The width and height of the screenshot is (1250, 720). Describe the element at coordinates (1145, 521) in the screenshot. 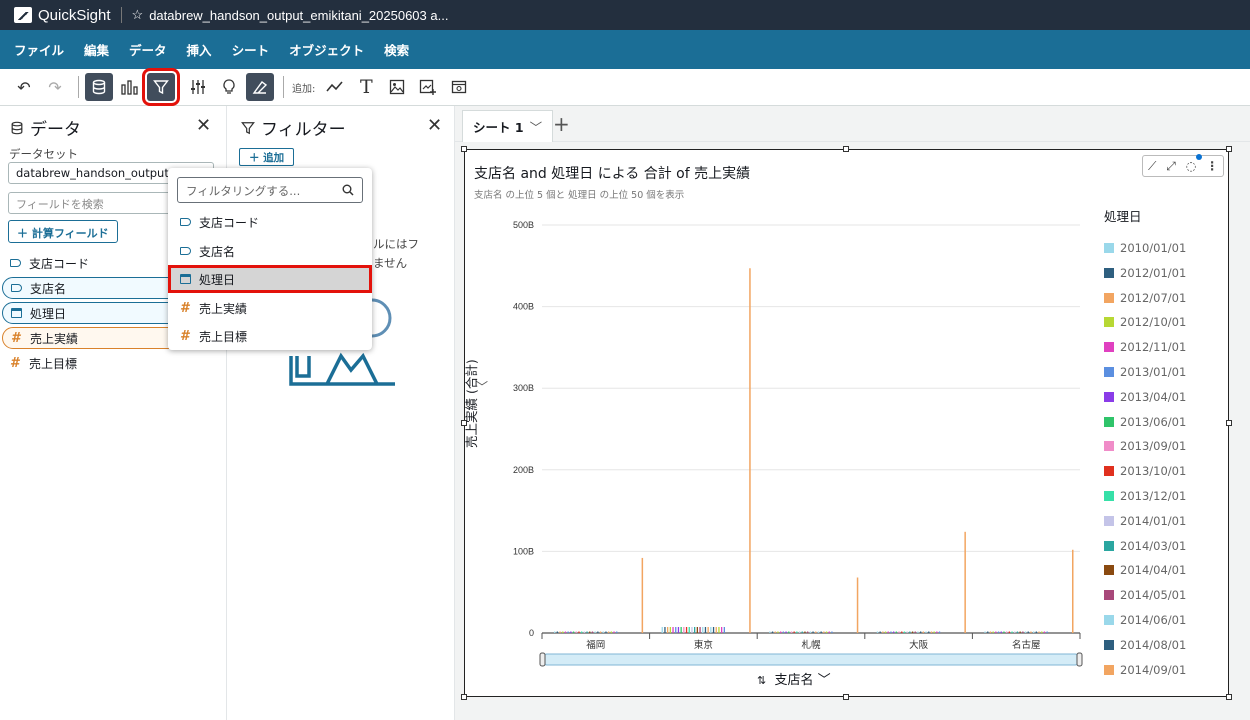

I see `legend-item: 2014/01/01` at that location.